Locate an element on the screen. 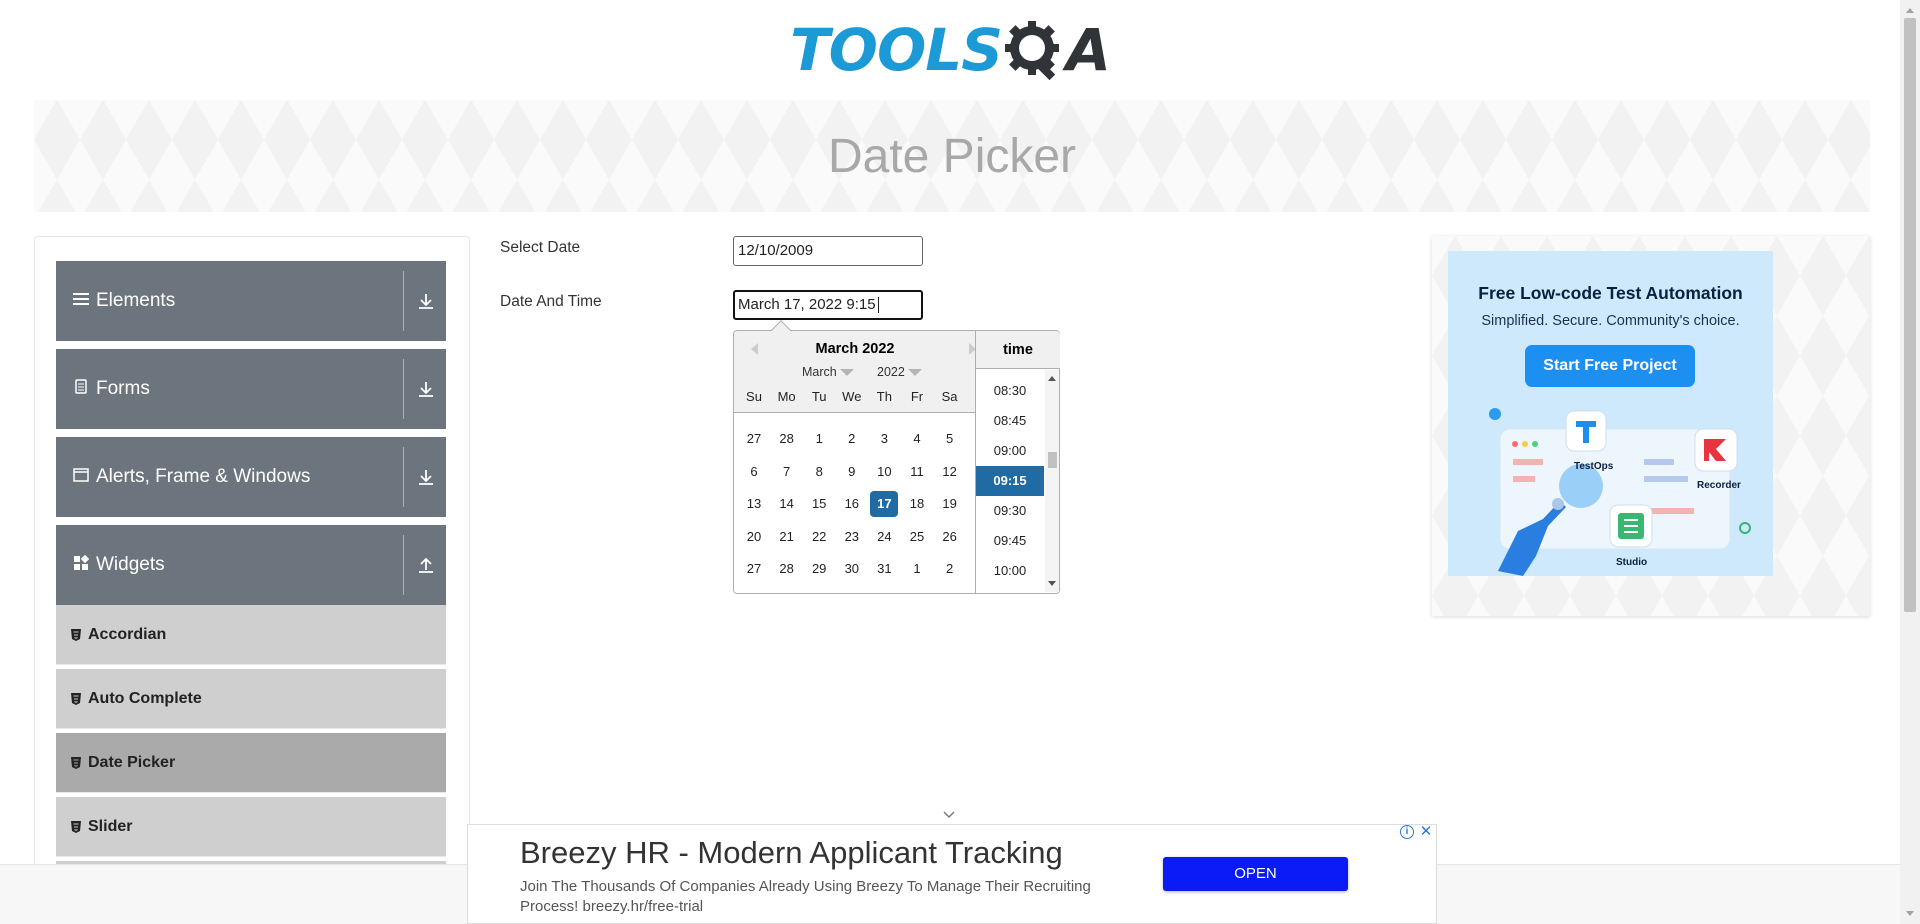 The width and height of the screenshot is (1920, 924). ad-open-button: OPEN is located at coordinates (1255, 874).